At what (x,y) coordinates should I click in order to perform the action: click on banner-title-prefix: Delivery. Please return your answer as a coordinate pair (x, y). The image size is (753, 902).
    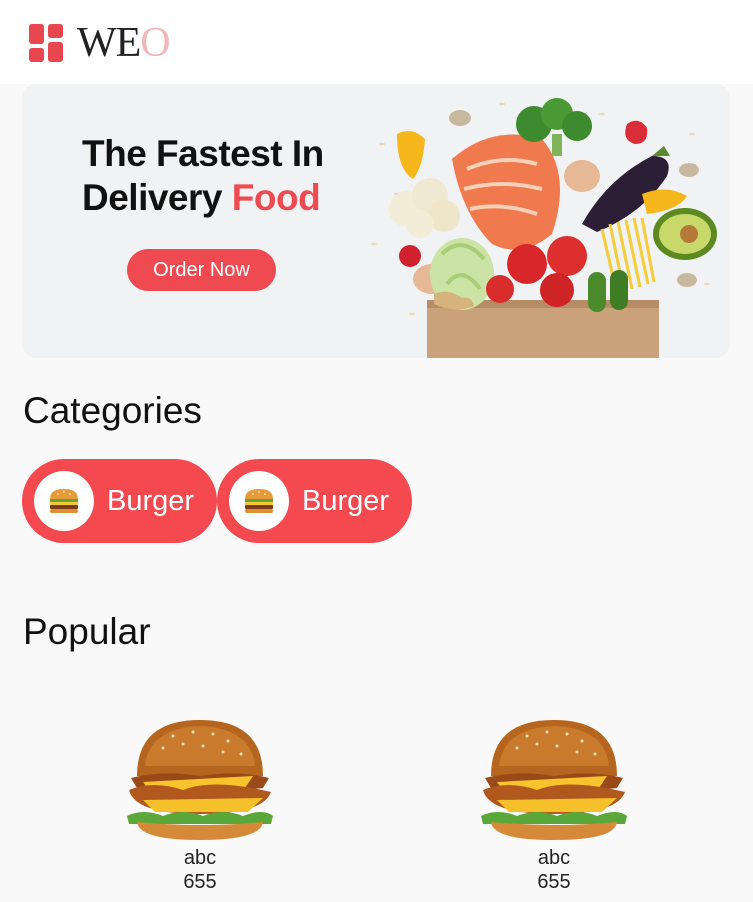
    Looking at the image, I should click on (157, 197).